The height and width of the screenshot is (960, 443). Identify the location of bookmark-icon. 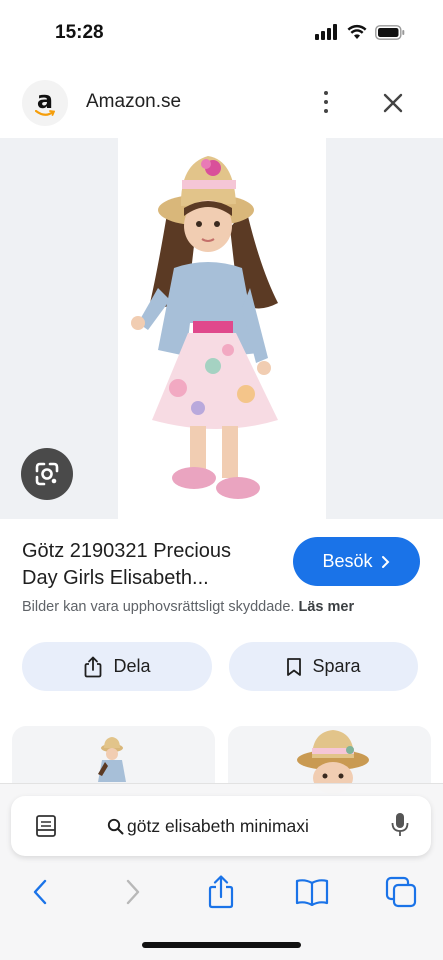
(294, 666).